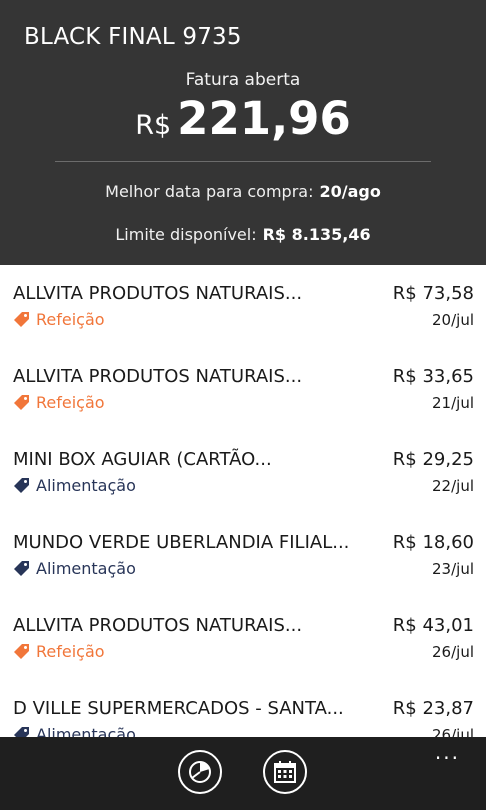 The height and width of the screenshot is (810, 486). What do you see at coordinates (350, 191) in the screenshot?
I see `best-date-value: 20/ago` at bounding box center [350, 191].